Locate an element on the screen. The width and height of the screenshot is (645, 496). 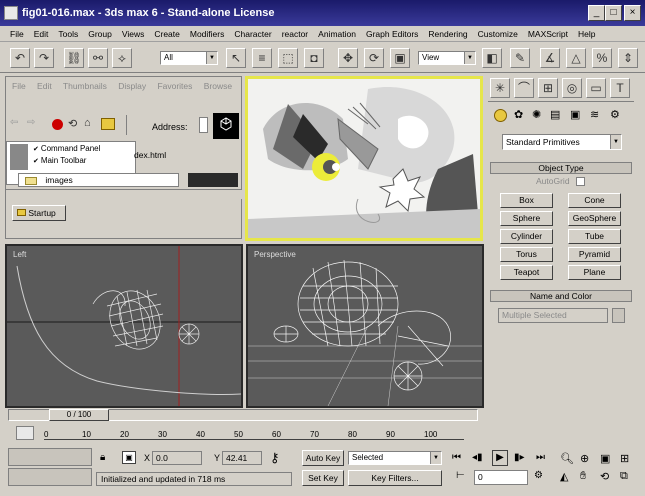
arc-rotate-icon: ⟲ is located at coordinates (604, 476).